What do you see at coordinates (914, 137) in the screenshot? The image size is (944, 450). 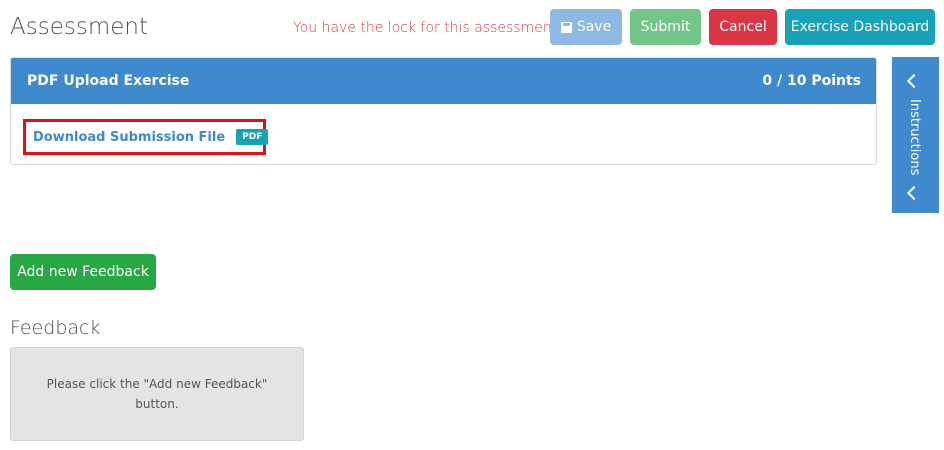 I see `instructions-label: Instructions` at bounding box center [914, 137].